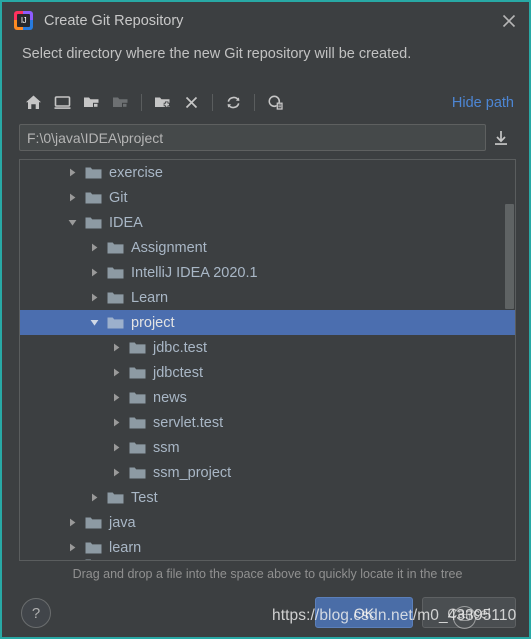  What do you see at coordinates (267, 372) in the screenshot?
I see `tree-row: jdbctest` at bounding box center [267, 372].